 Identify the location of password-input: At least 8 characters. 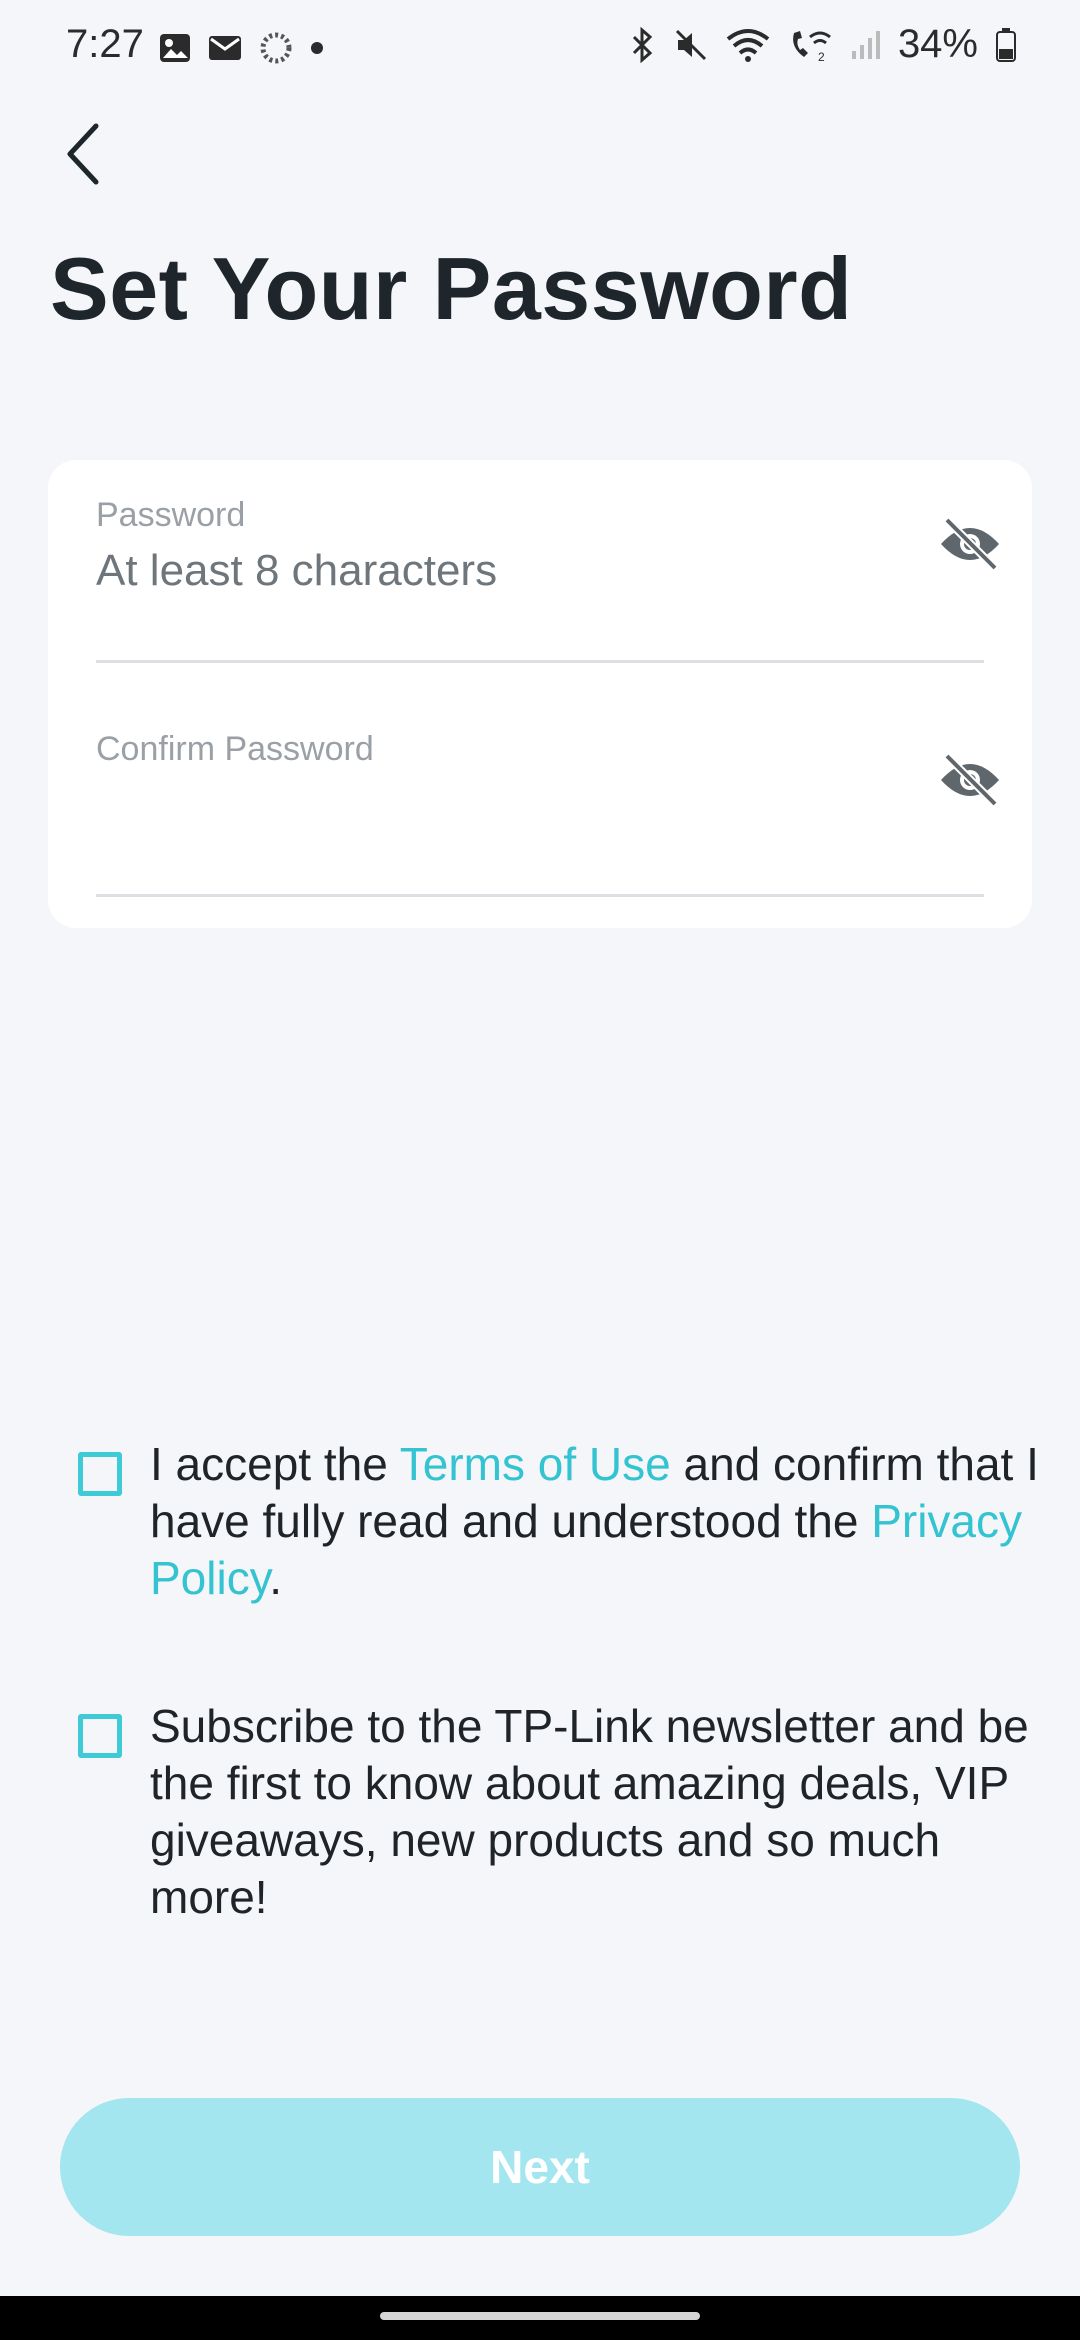
(296, 571).